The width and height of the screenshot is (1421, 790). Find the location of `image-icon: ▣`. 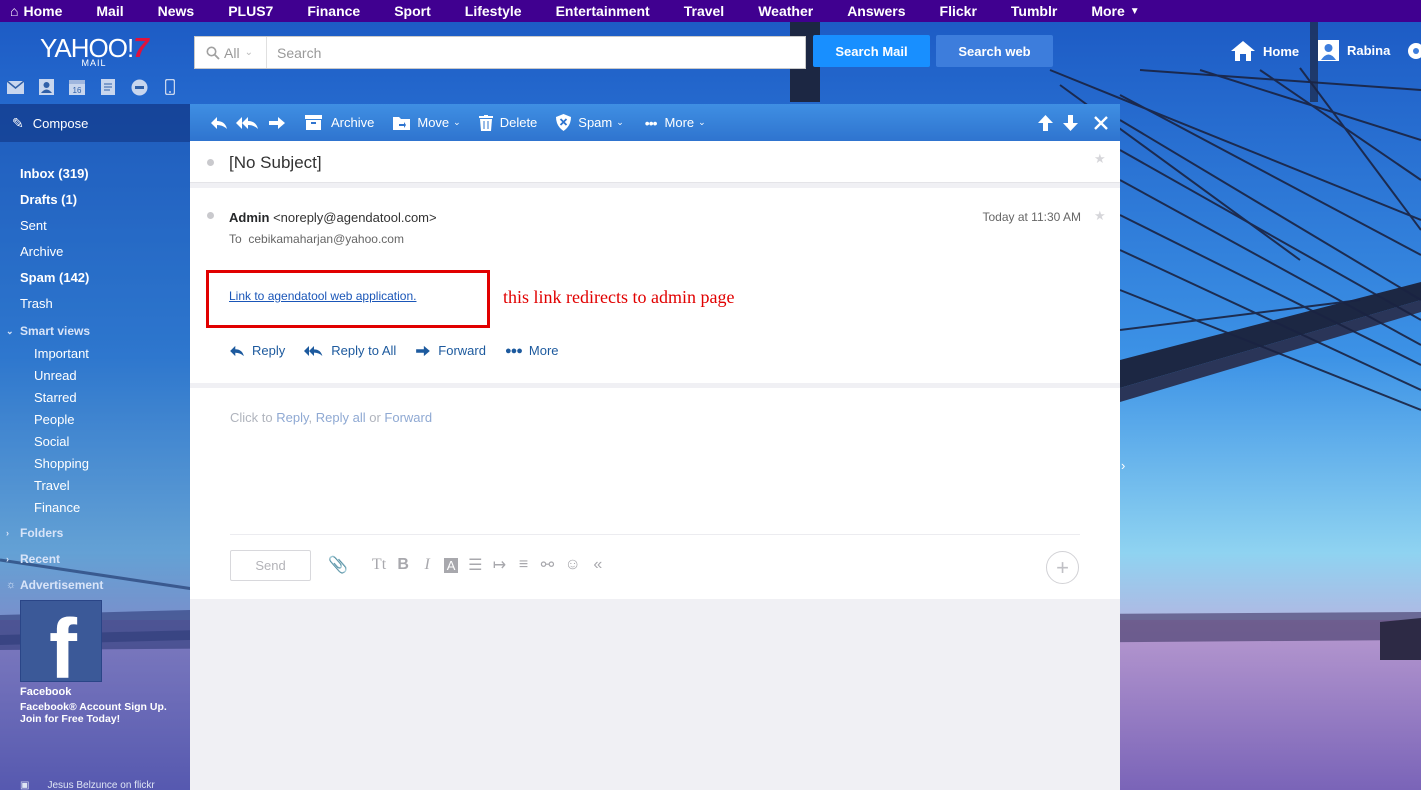

image-icon: ▣ is located at coordinates (25, 785).